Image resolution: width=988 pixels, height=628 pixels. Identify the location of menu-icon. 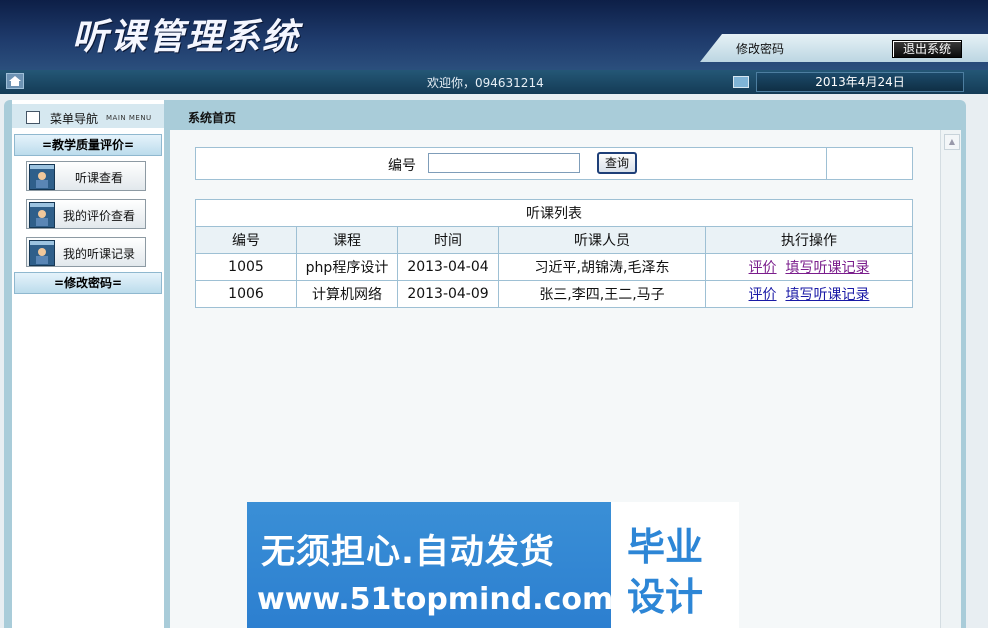
(33, 117).